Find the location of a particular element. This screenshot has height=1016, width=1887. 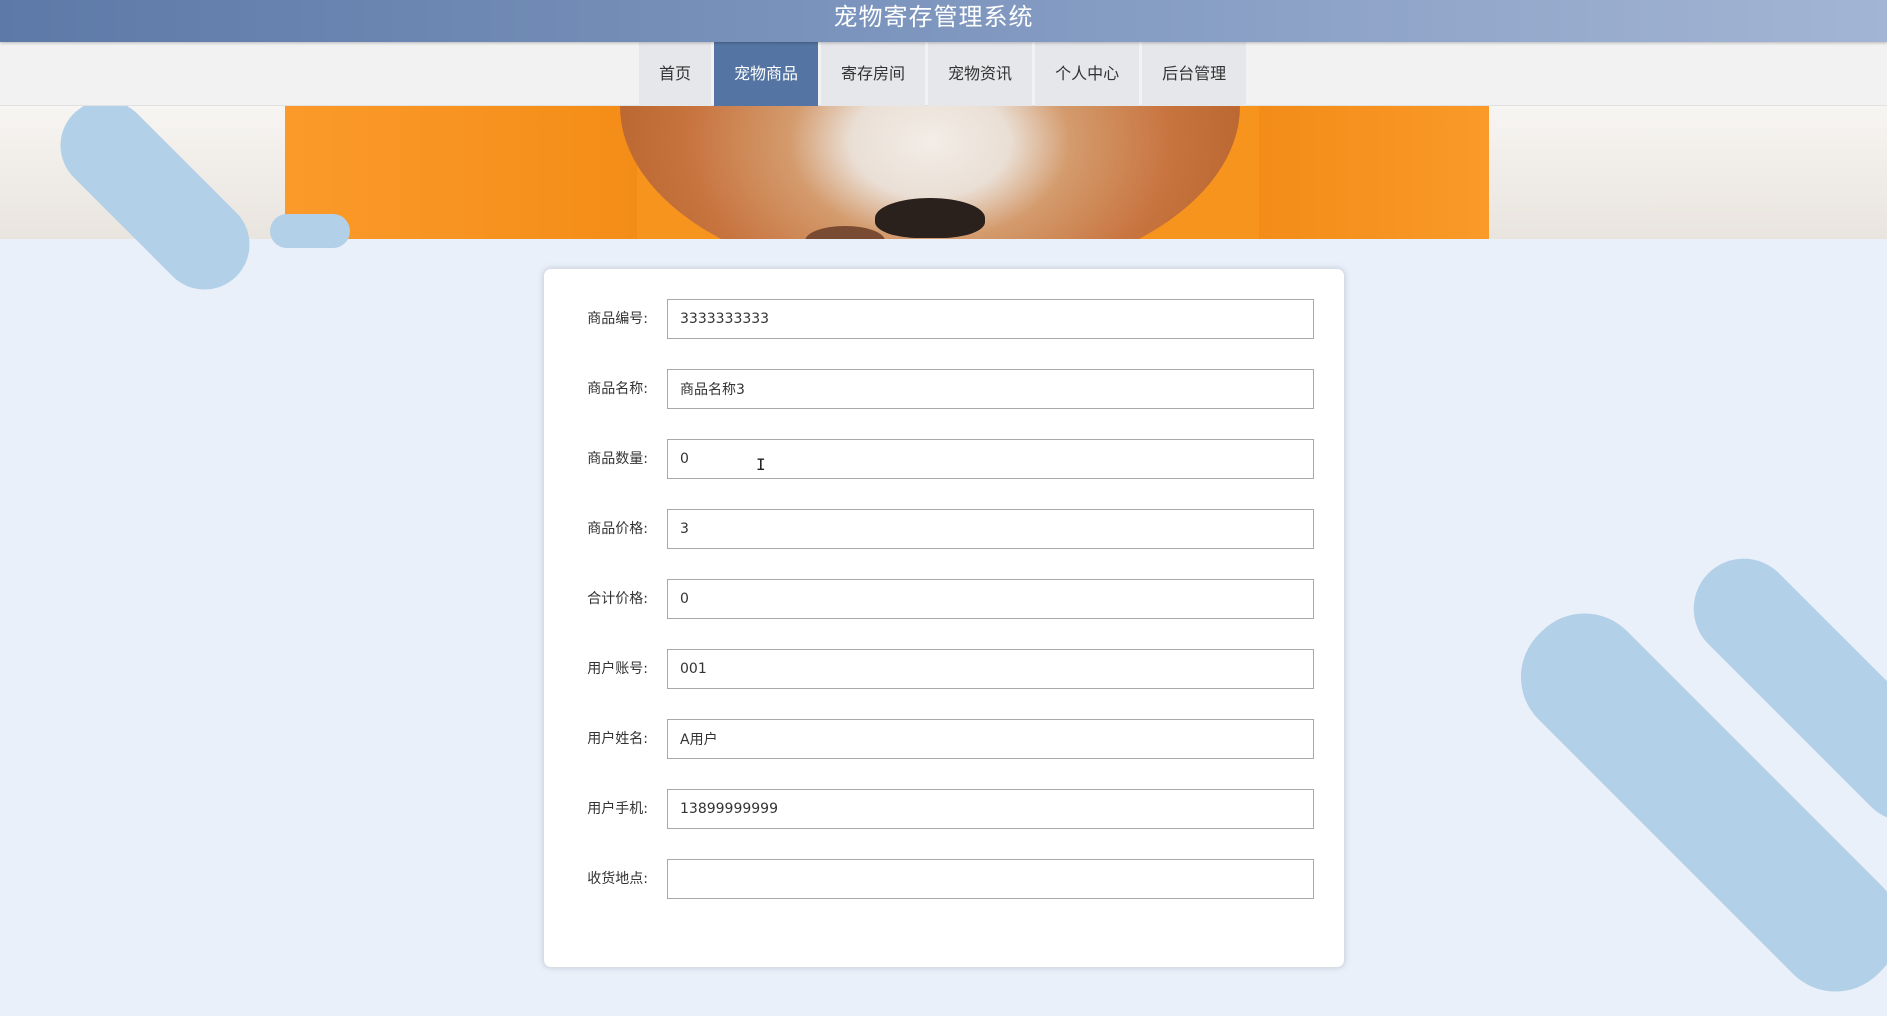

form-row-user-name: 用户姓名: is located at coordinates (944, 739).